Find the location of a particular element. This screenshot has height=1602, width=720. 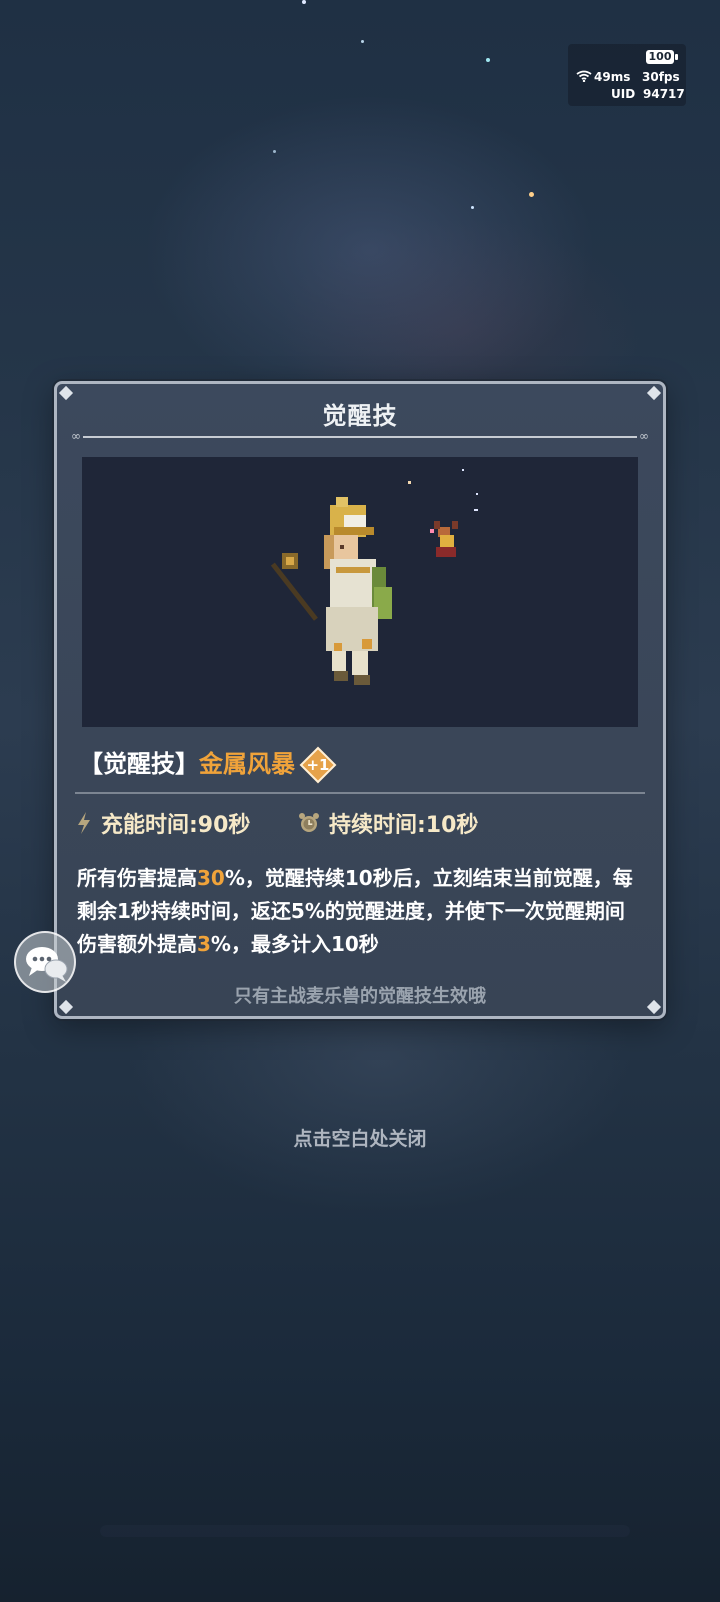

fps-value: 30fps is located at coordinates (661, 77).